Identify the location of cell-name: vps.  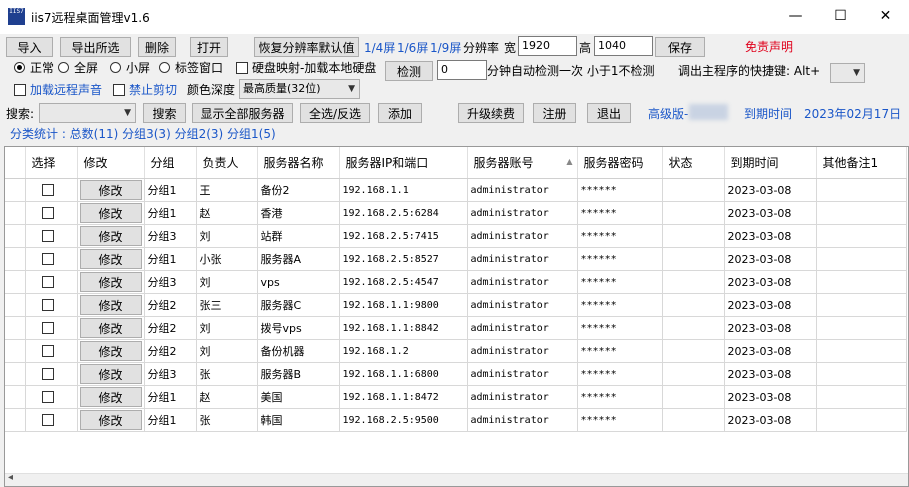
(298, 282).